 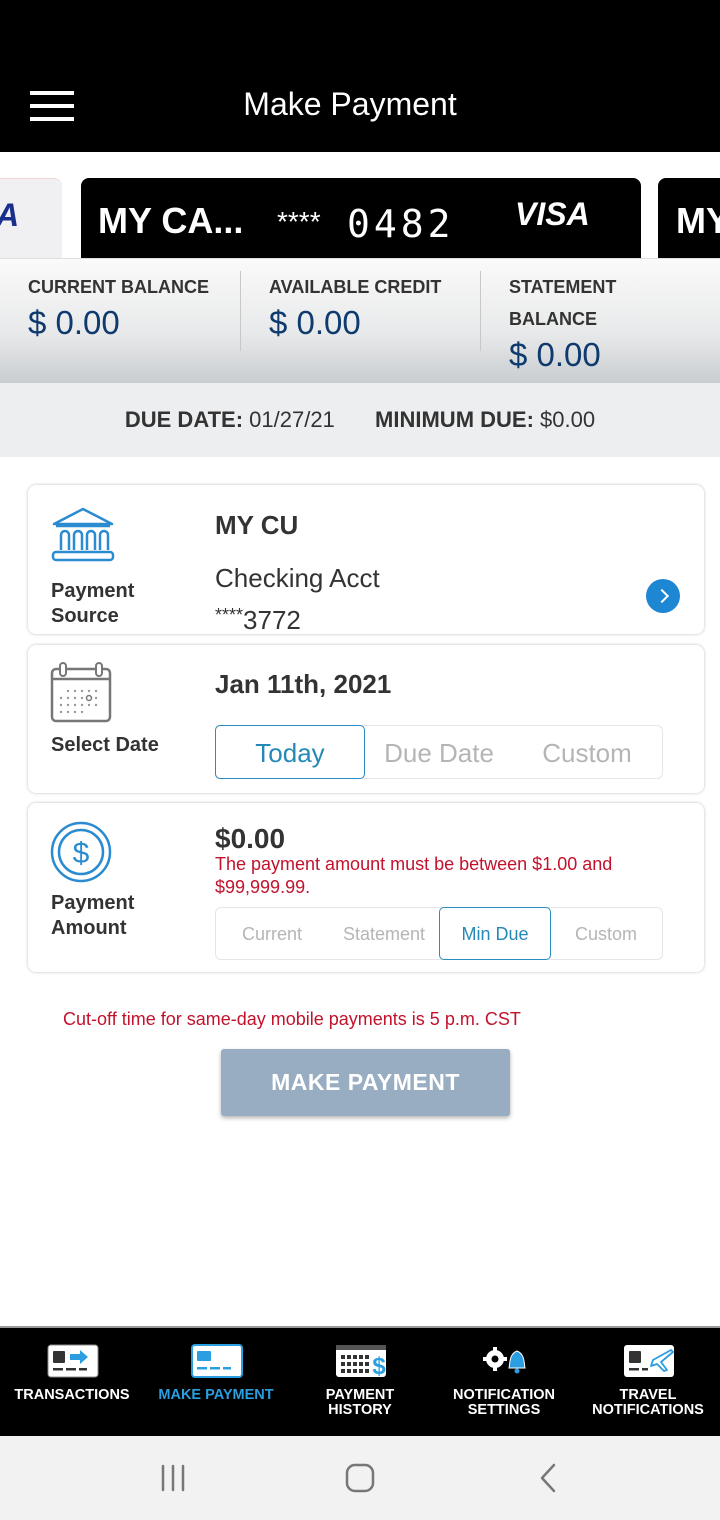 I want to click on notification-settings-icon, so click(x=504, y=1360).